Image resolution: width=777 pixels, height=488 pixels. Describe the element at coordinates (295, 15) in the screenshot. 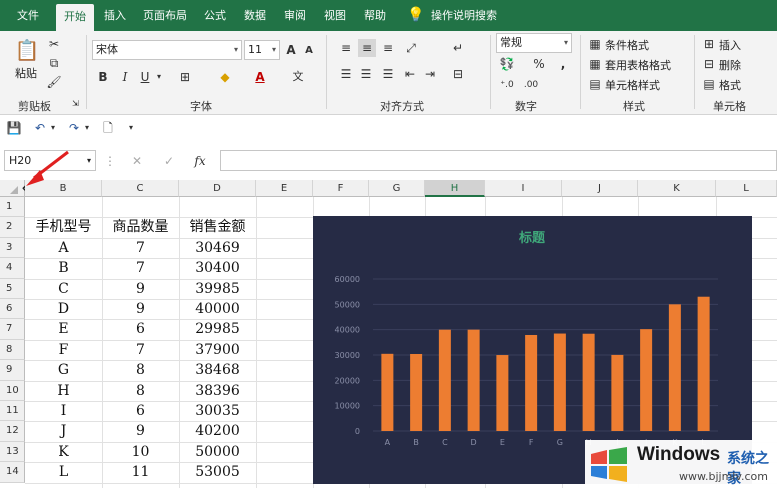

I see `tab-review: 审阅` at that location.